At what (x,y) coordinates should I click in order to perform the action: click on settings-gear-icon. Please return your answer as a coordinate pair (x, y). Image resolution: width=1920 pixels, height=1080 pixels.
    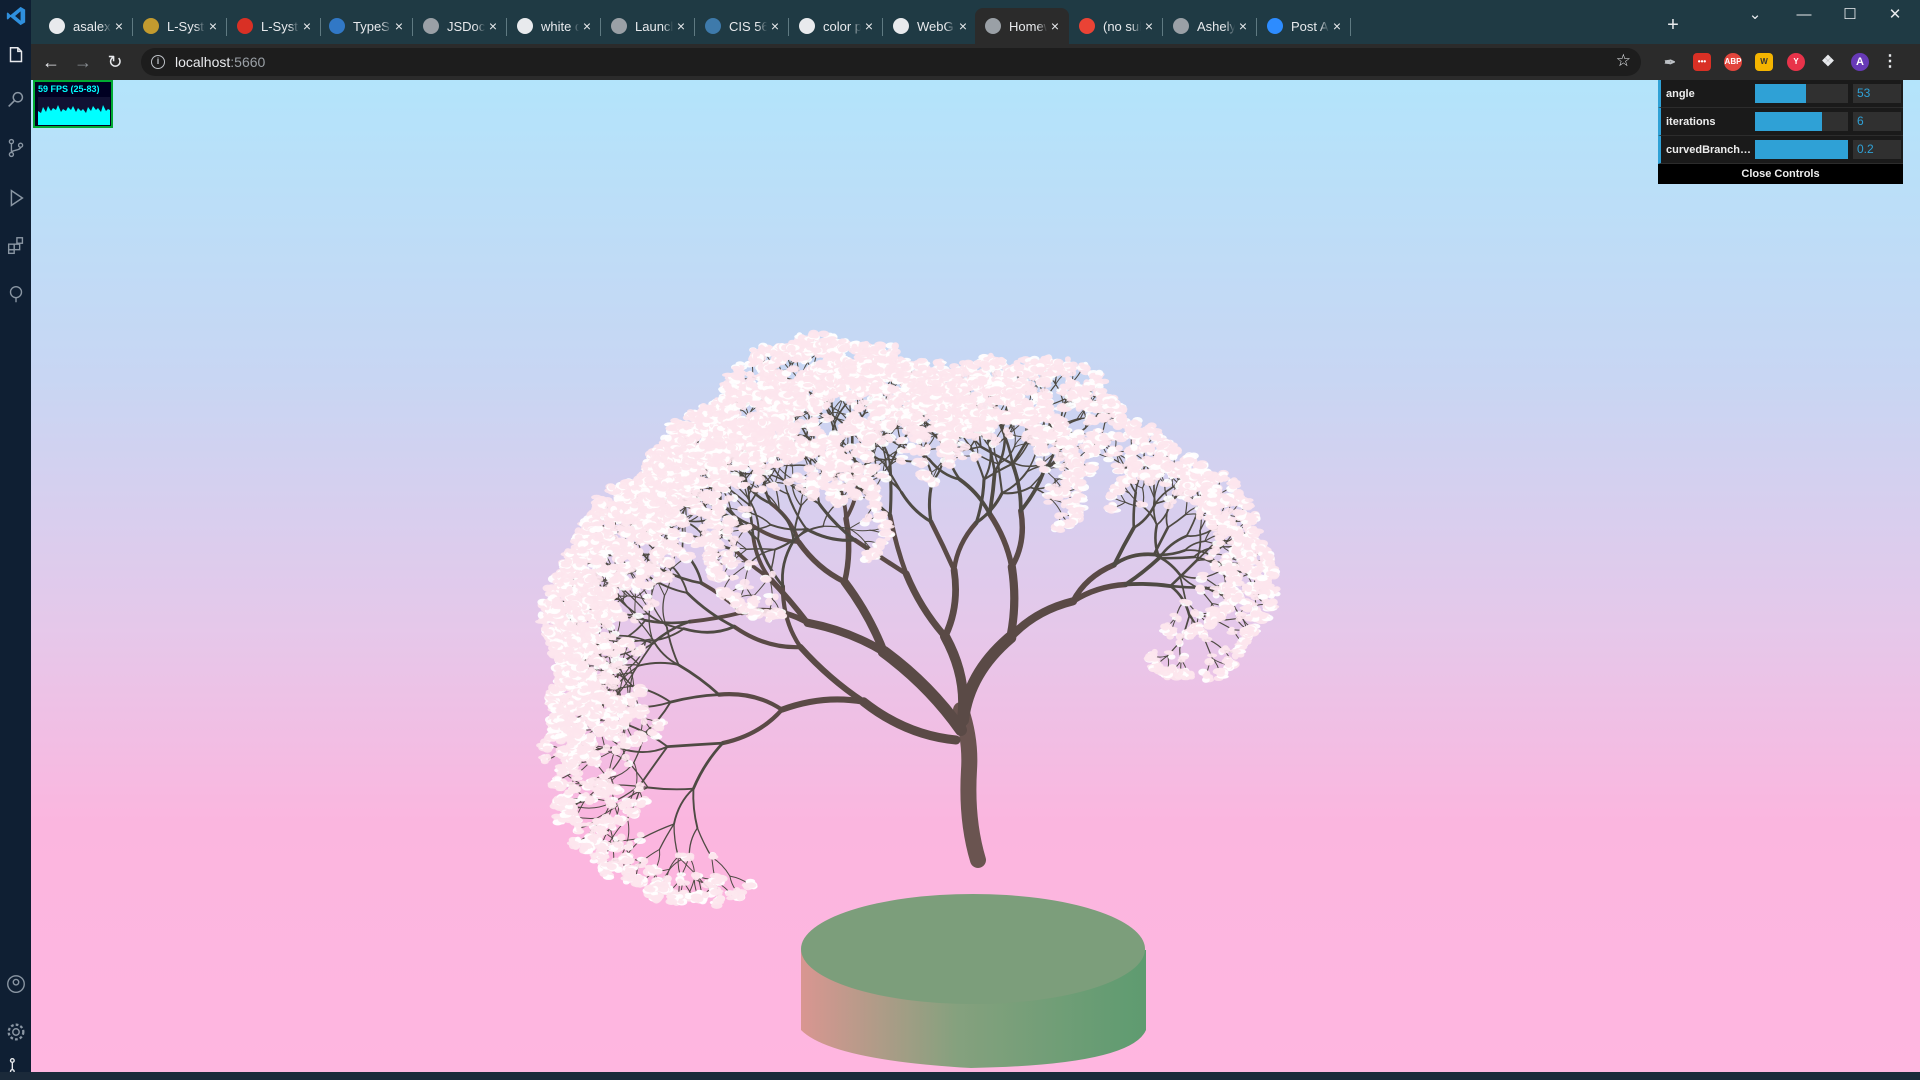
    Looking at the image, I should click on (16, 1032).